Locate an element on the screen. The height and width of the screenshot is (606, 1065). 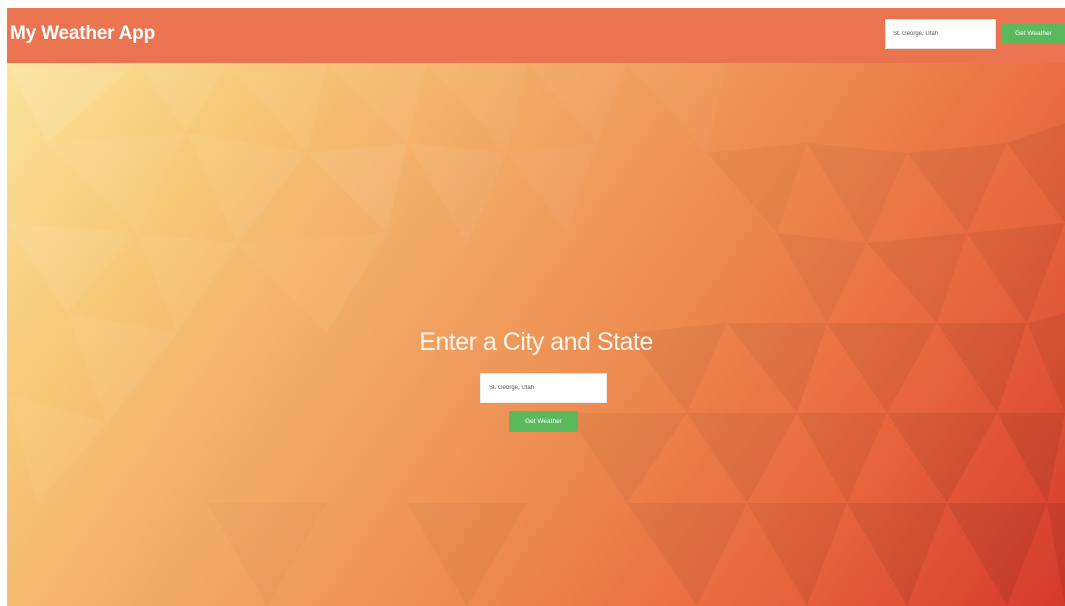
navbar: My Weather App Get Weather is located at coordinates (536, 35).